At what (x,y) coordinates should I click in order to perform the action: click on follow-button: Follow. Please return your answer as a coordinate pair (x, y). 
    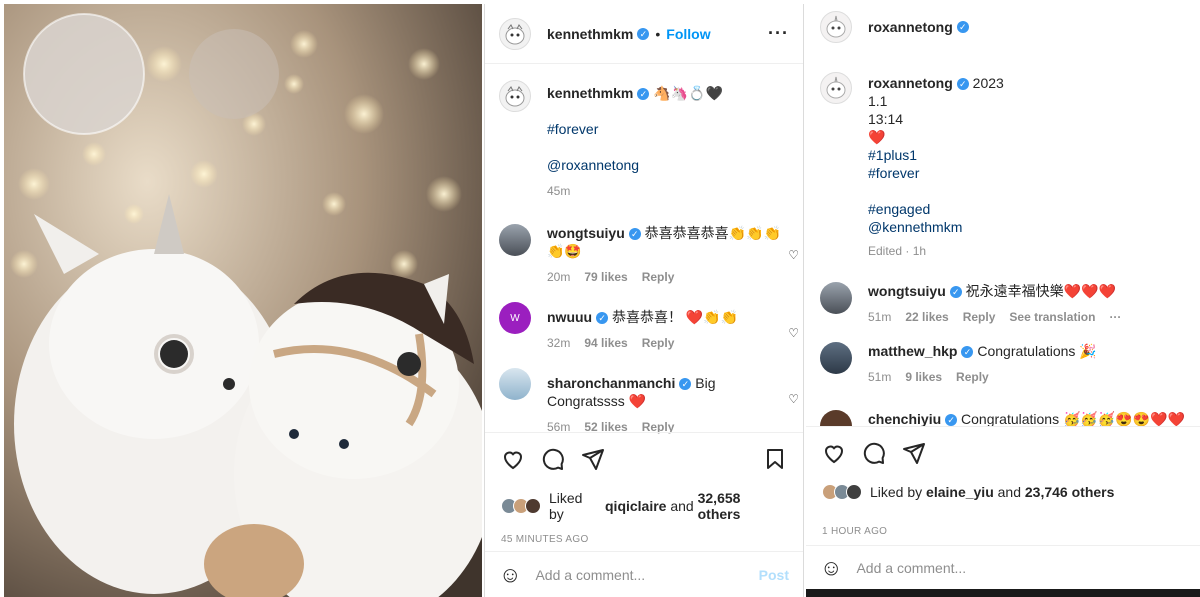
    Looking at the image, I should click on (688, 34).